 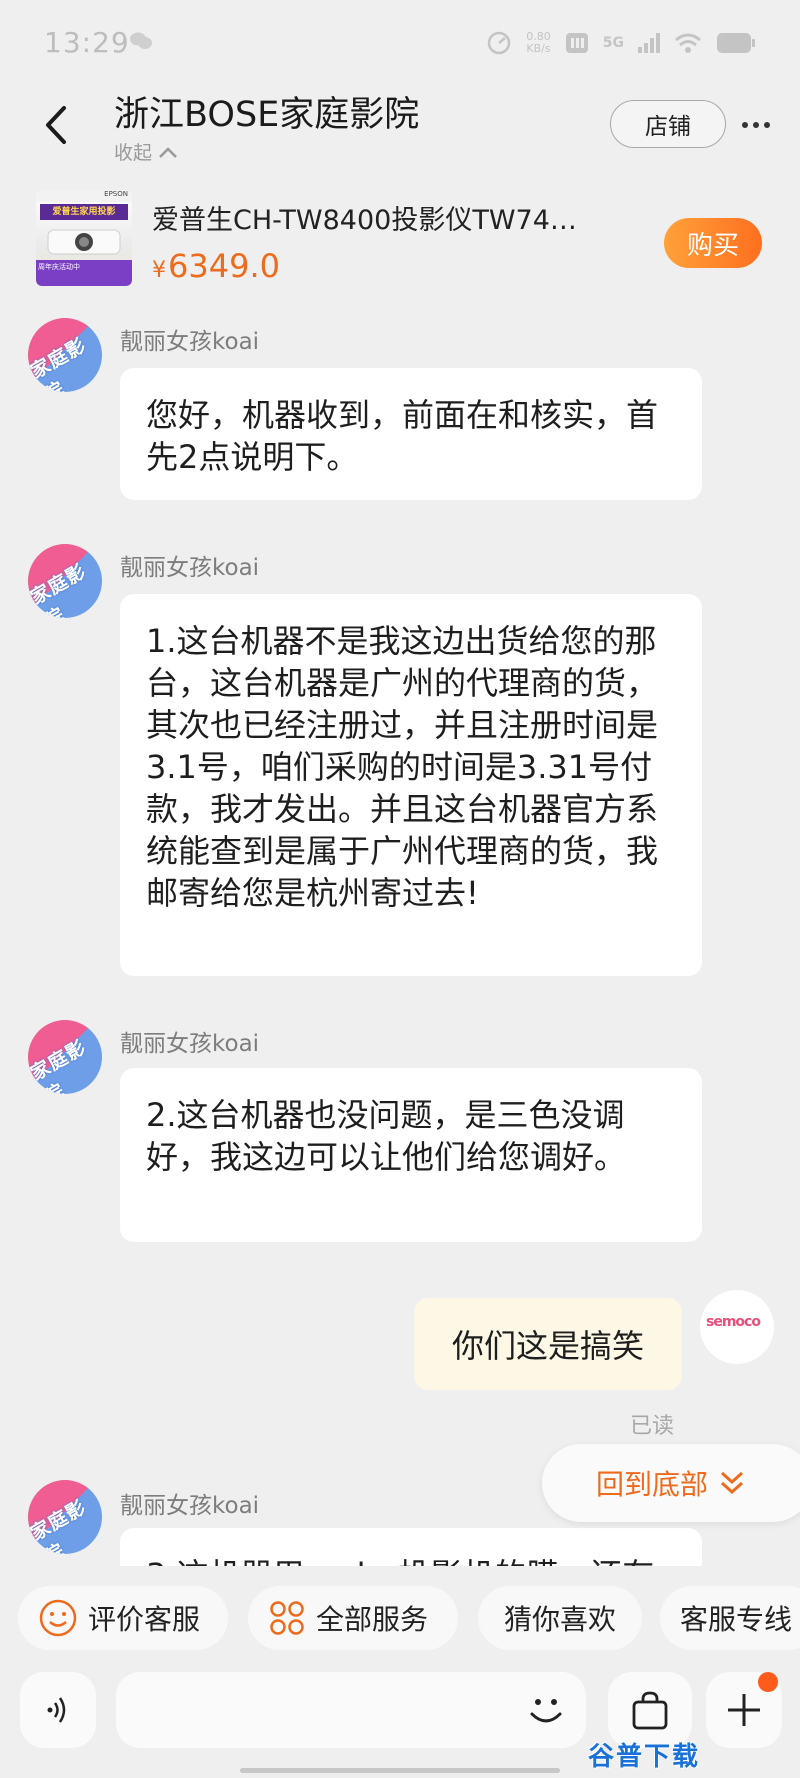 I want to click on net-speed: 0.80 KB/s, so click(x=538, y=42).